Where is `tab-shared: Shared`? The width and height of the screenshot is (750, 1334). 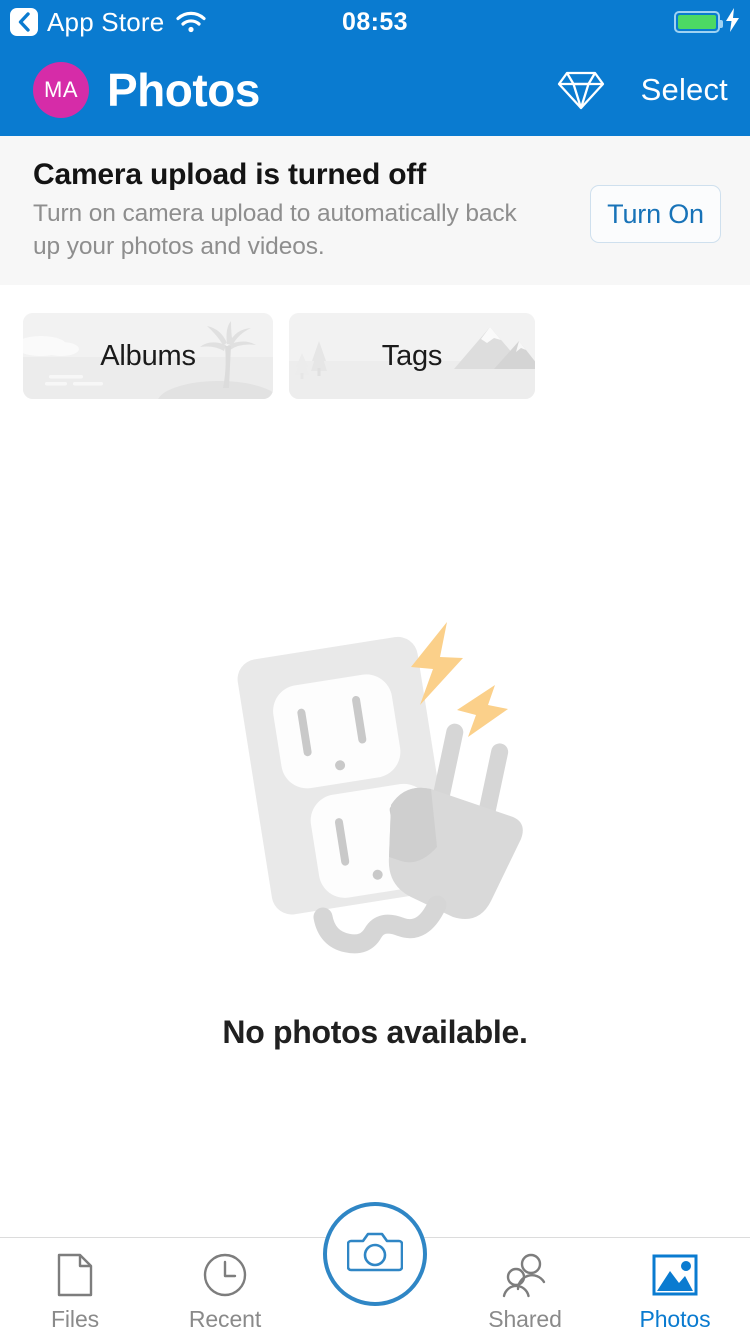 tab-shared: Shared is located at coordinates (525, 1286).